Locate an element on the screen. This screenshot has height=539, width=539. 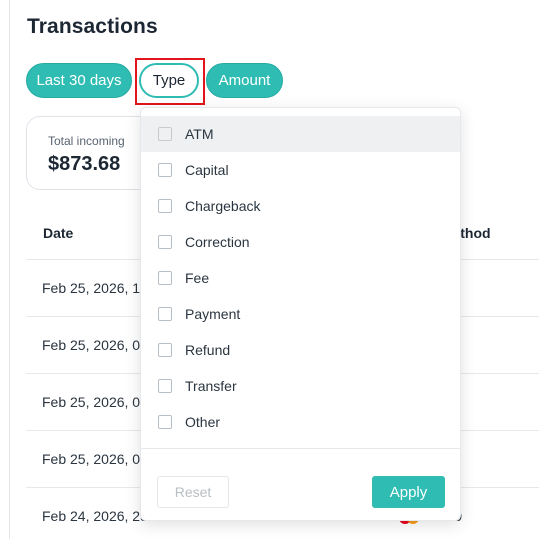
total-incoming-label: Total incoming is located at coordinates (86, 141).